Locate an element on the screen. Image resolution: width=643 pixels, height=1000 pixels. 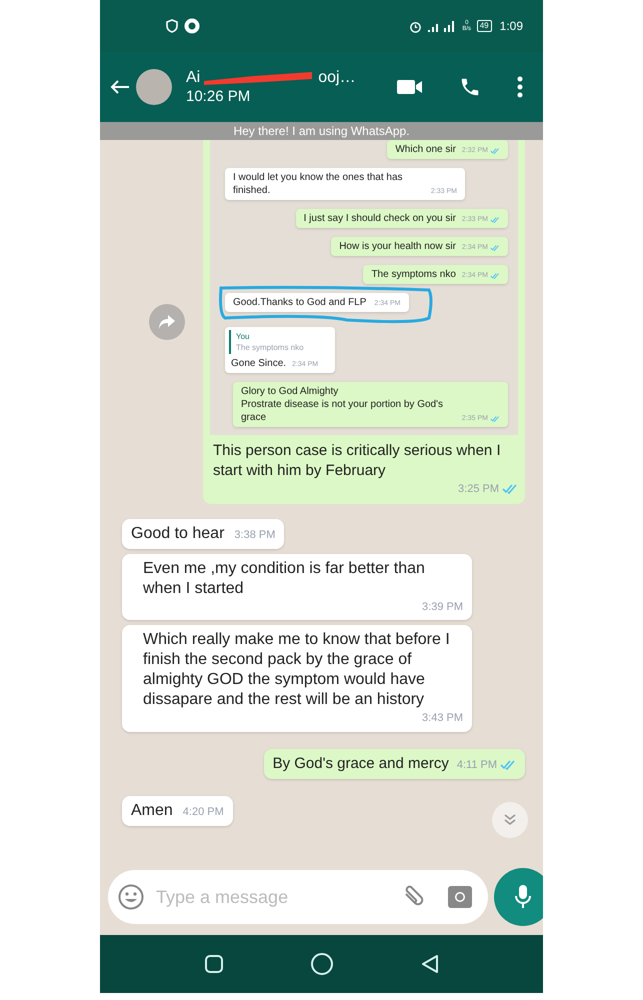
triangle-icon is located at coordinates (429, 964).